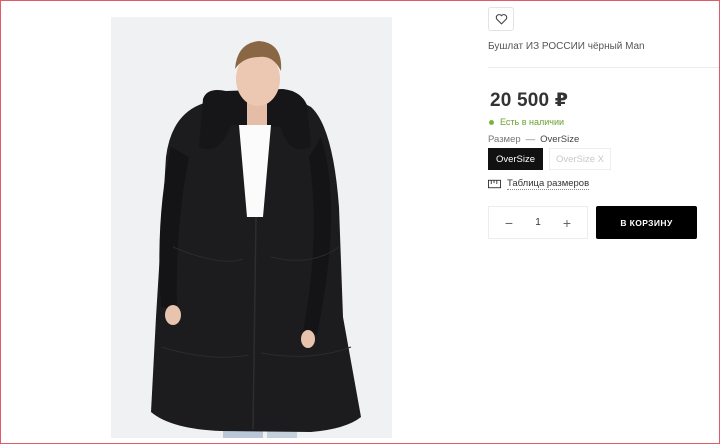  I want to click on size-option-oversize: OverSize, so click(515, 159).